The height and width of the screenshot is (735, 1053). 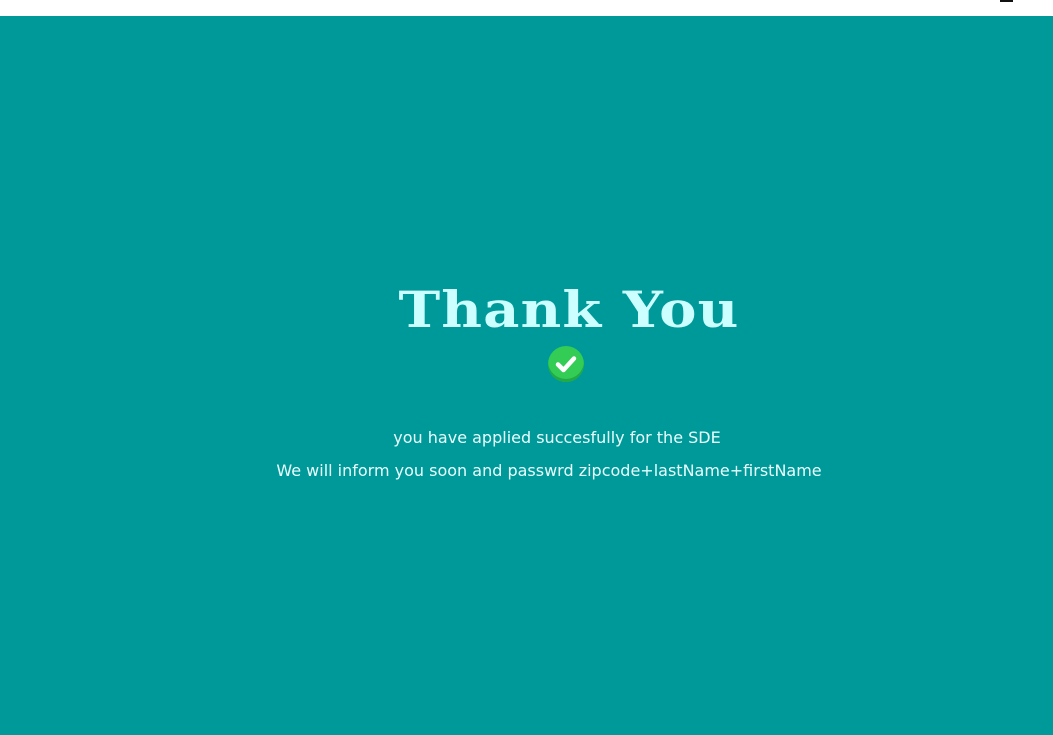 I want to click on thank-you-heading: Thank You, so click(x=569, y=309).